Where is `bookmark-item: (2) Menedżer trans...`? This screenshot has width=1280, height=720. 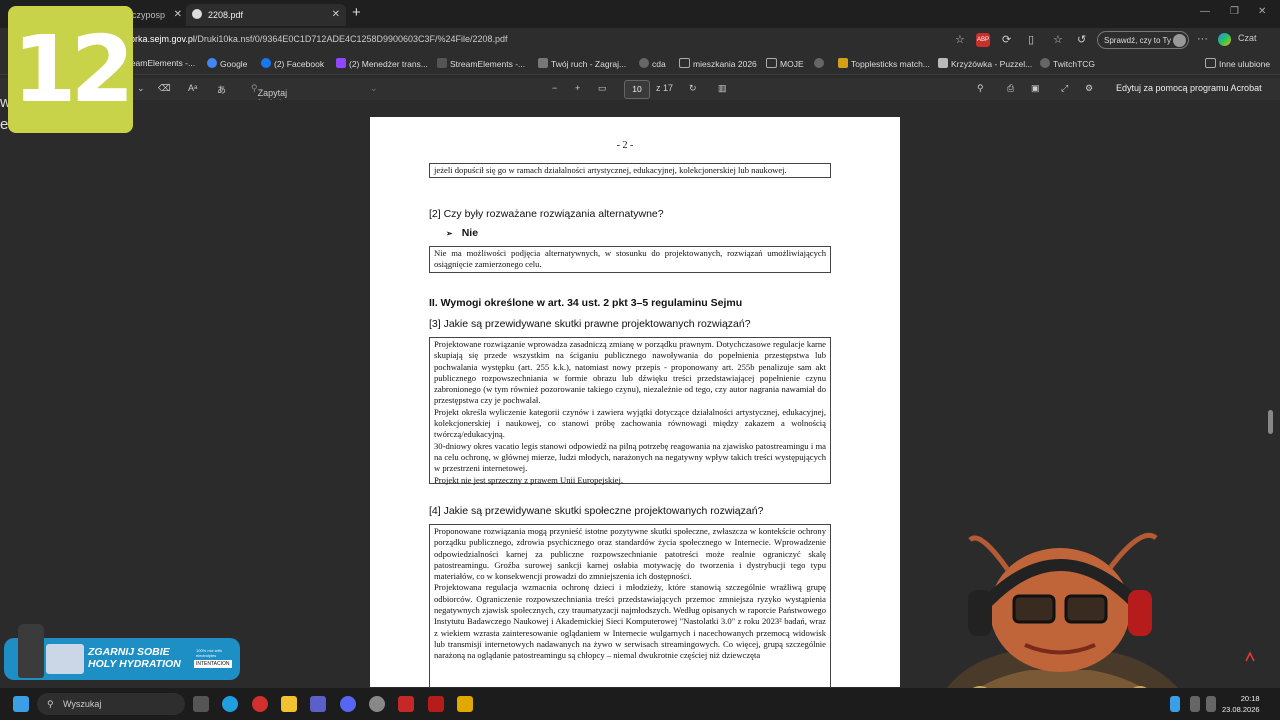 bookmark-item: (2) Menedżer trans... is located at coordinates (382, 63).